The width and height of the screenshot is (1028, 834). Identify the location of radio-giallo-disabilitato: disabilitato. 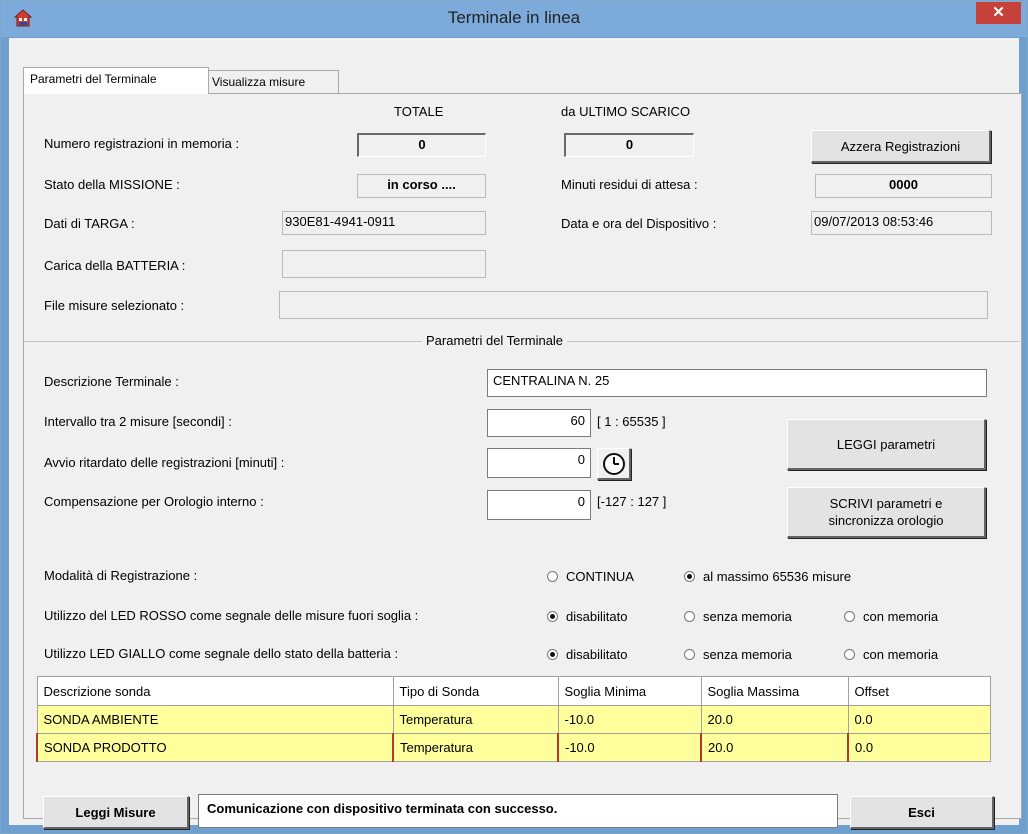
(587, 654).